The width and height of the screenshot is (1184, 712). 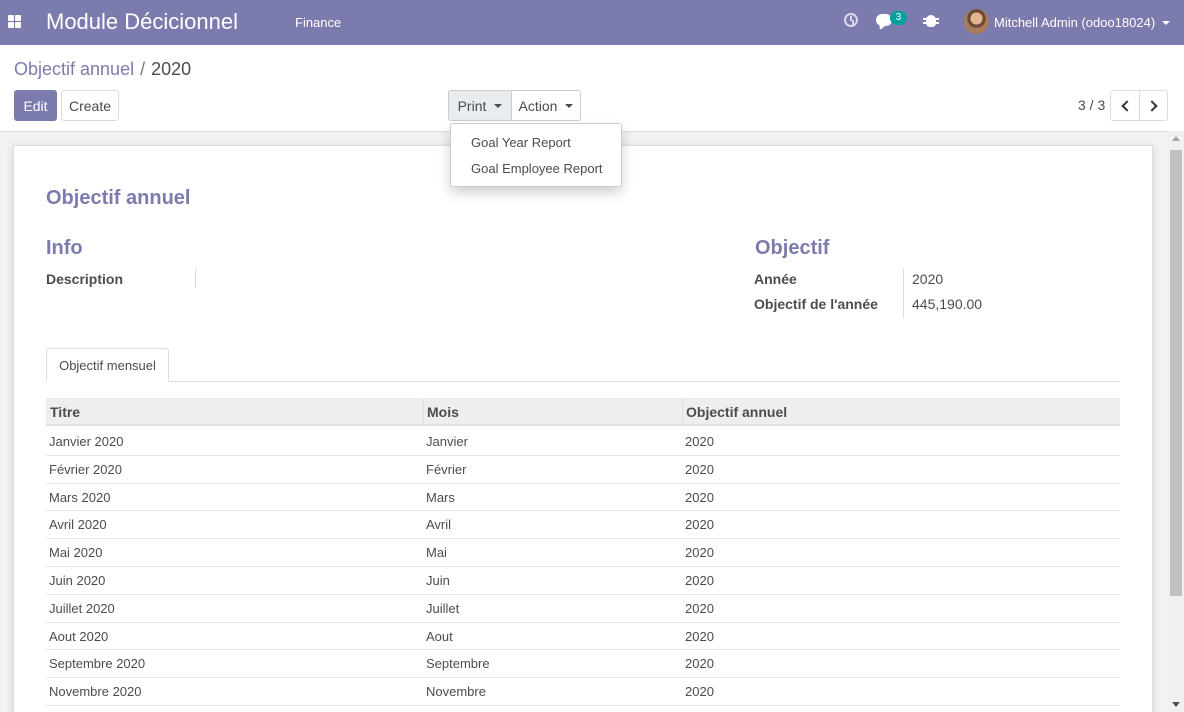 I want to click on table-cell: Novembre 2020, so click(x=95, y=692).